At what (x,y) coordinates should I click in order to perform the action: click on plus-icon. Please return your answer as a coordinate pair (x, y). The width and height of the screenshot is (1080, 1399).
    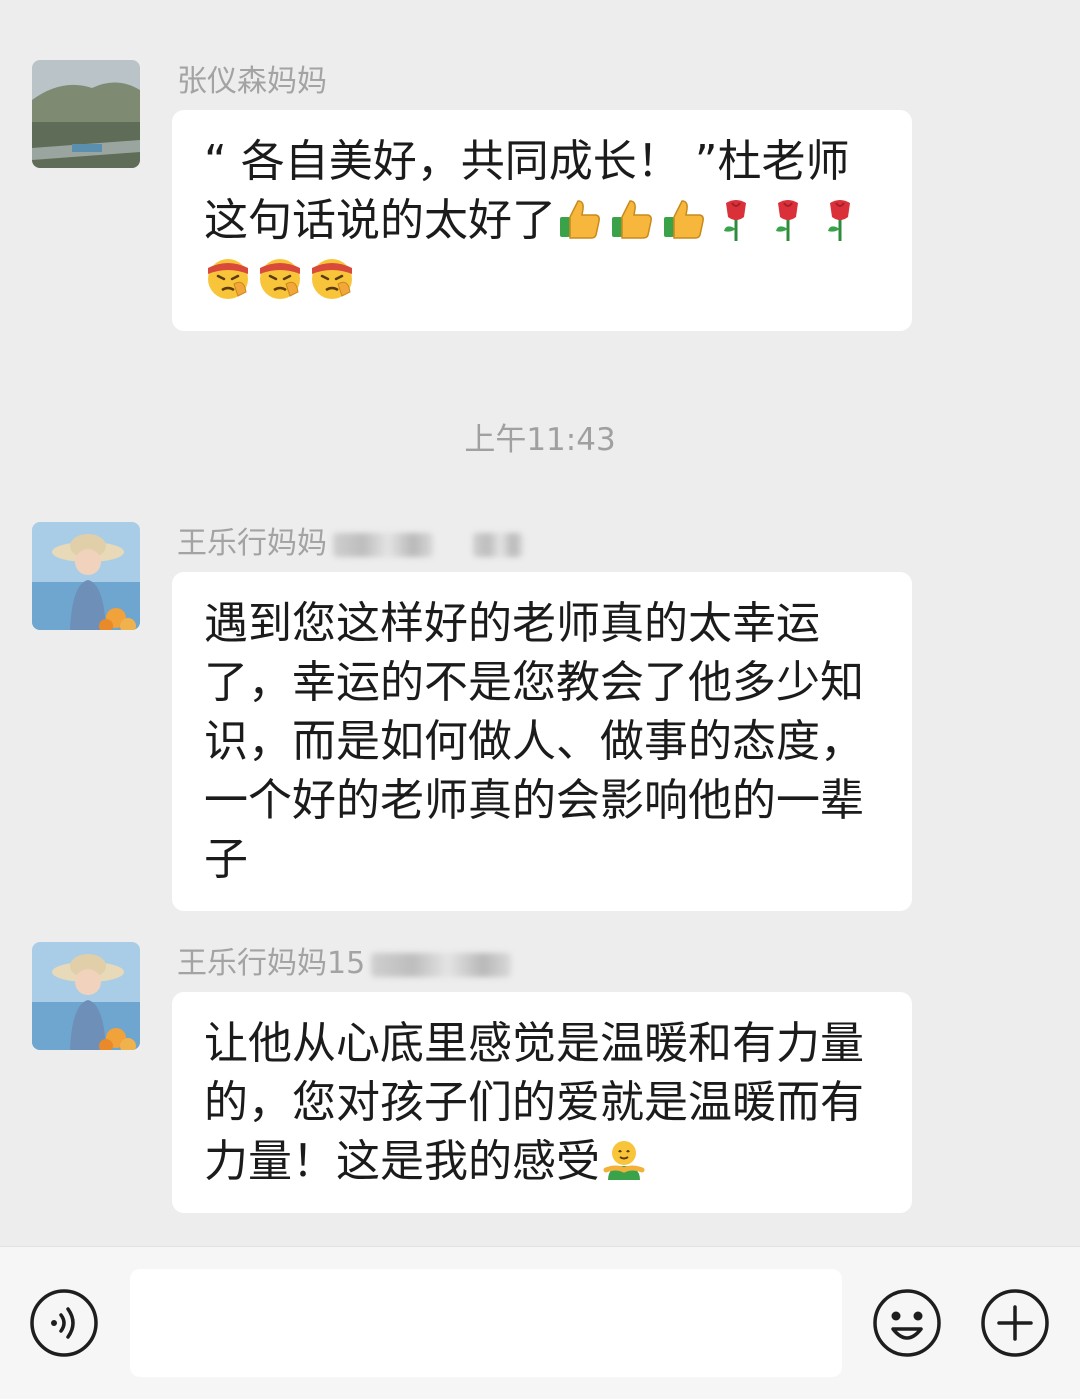
    Looking at the image, I should click on (1015, 1323).